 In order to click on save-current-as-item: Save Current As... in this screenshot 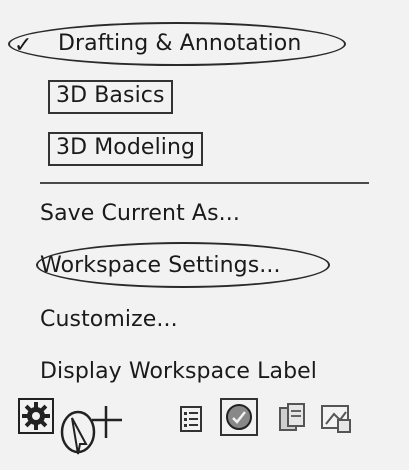, I will do `click(140, 214)`.